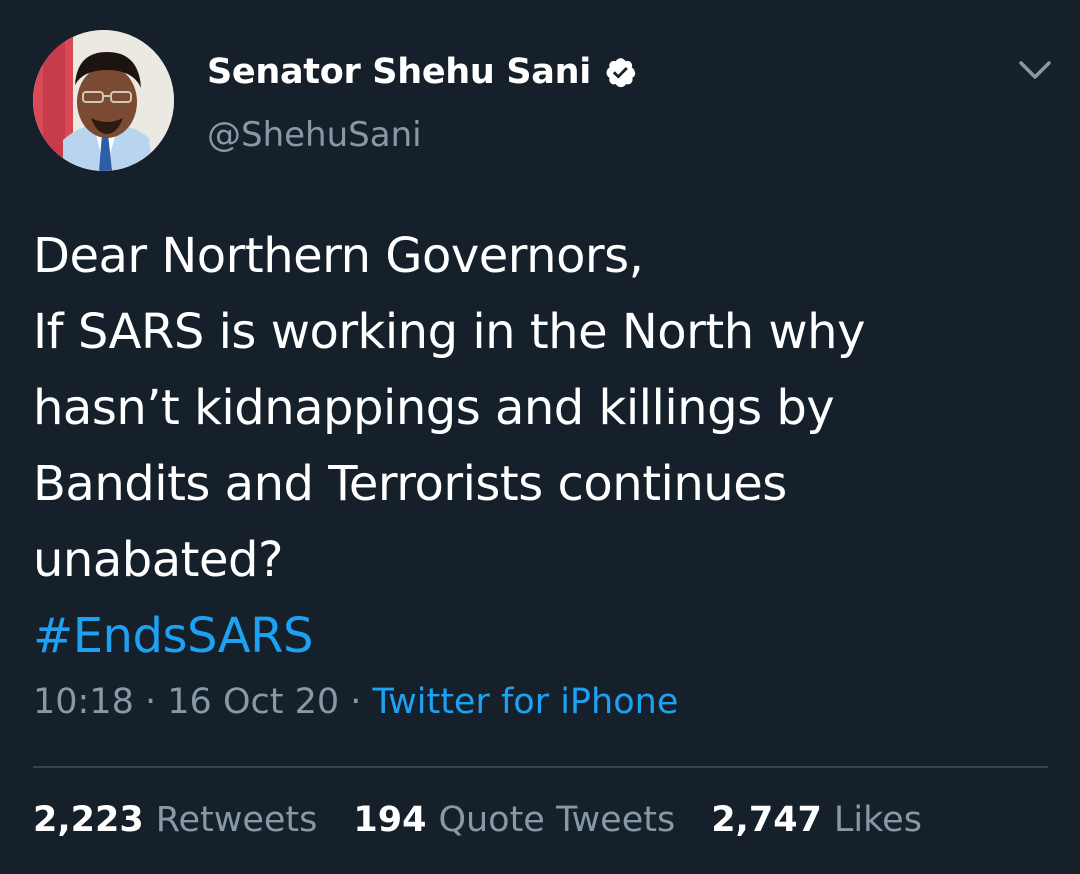 The image size is (1080, 874). What do you see at coordinates (766, 820) in the screenshot?
I see `likes-count: 2,747` at bounding box center [766, 820].